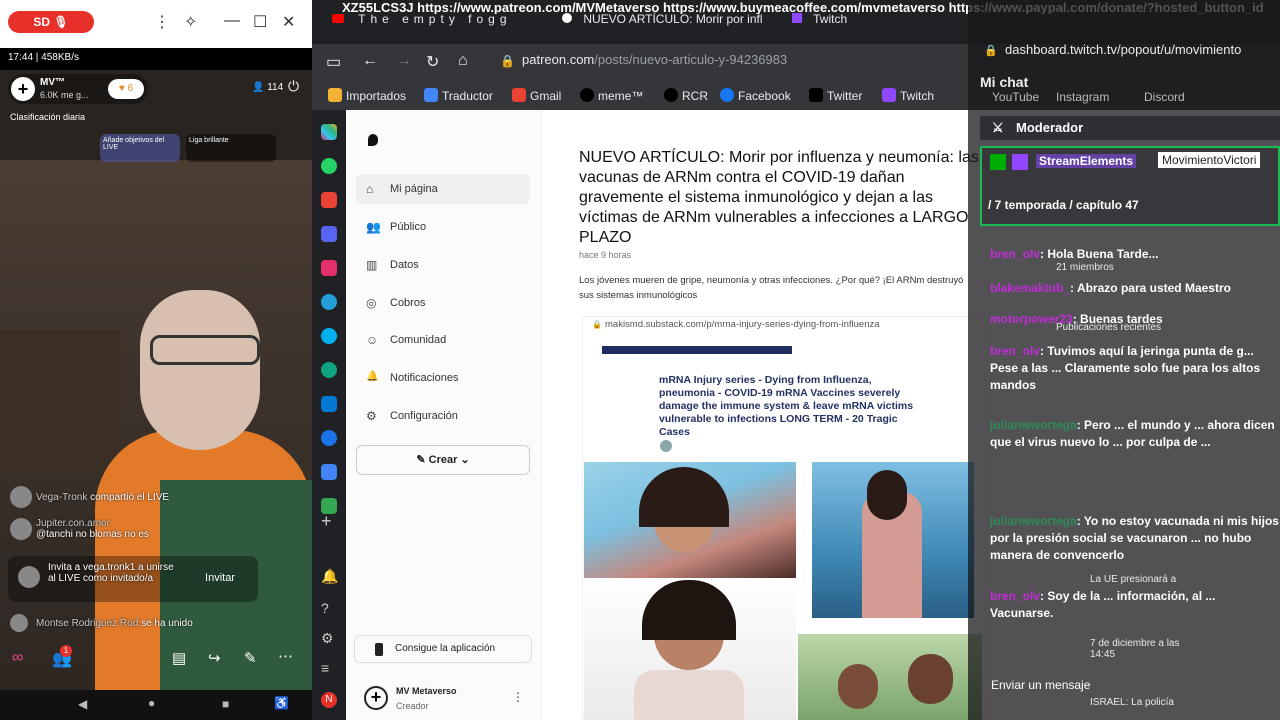 This screenshot has height=720, width=1280. Describe the element at coordinates (333, 62) in the screenshot. I see `sidebar-icon: ▭` at that location.